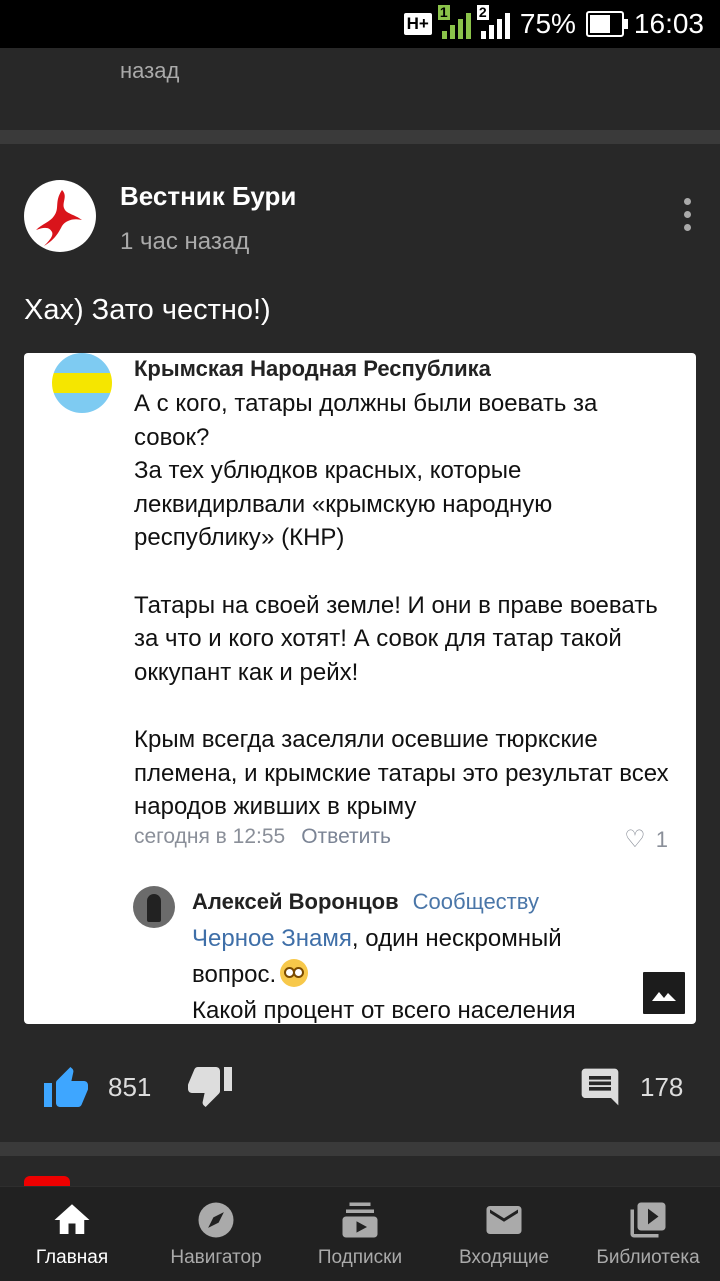  What do you see at coordinates (600, 1087) in the screenshot?
I see `comment-icon` at bounding box center [600, 1087].